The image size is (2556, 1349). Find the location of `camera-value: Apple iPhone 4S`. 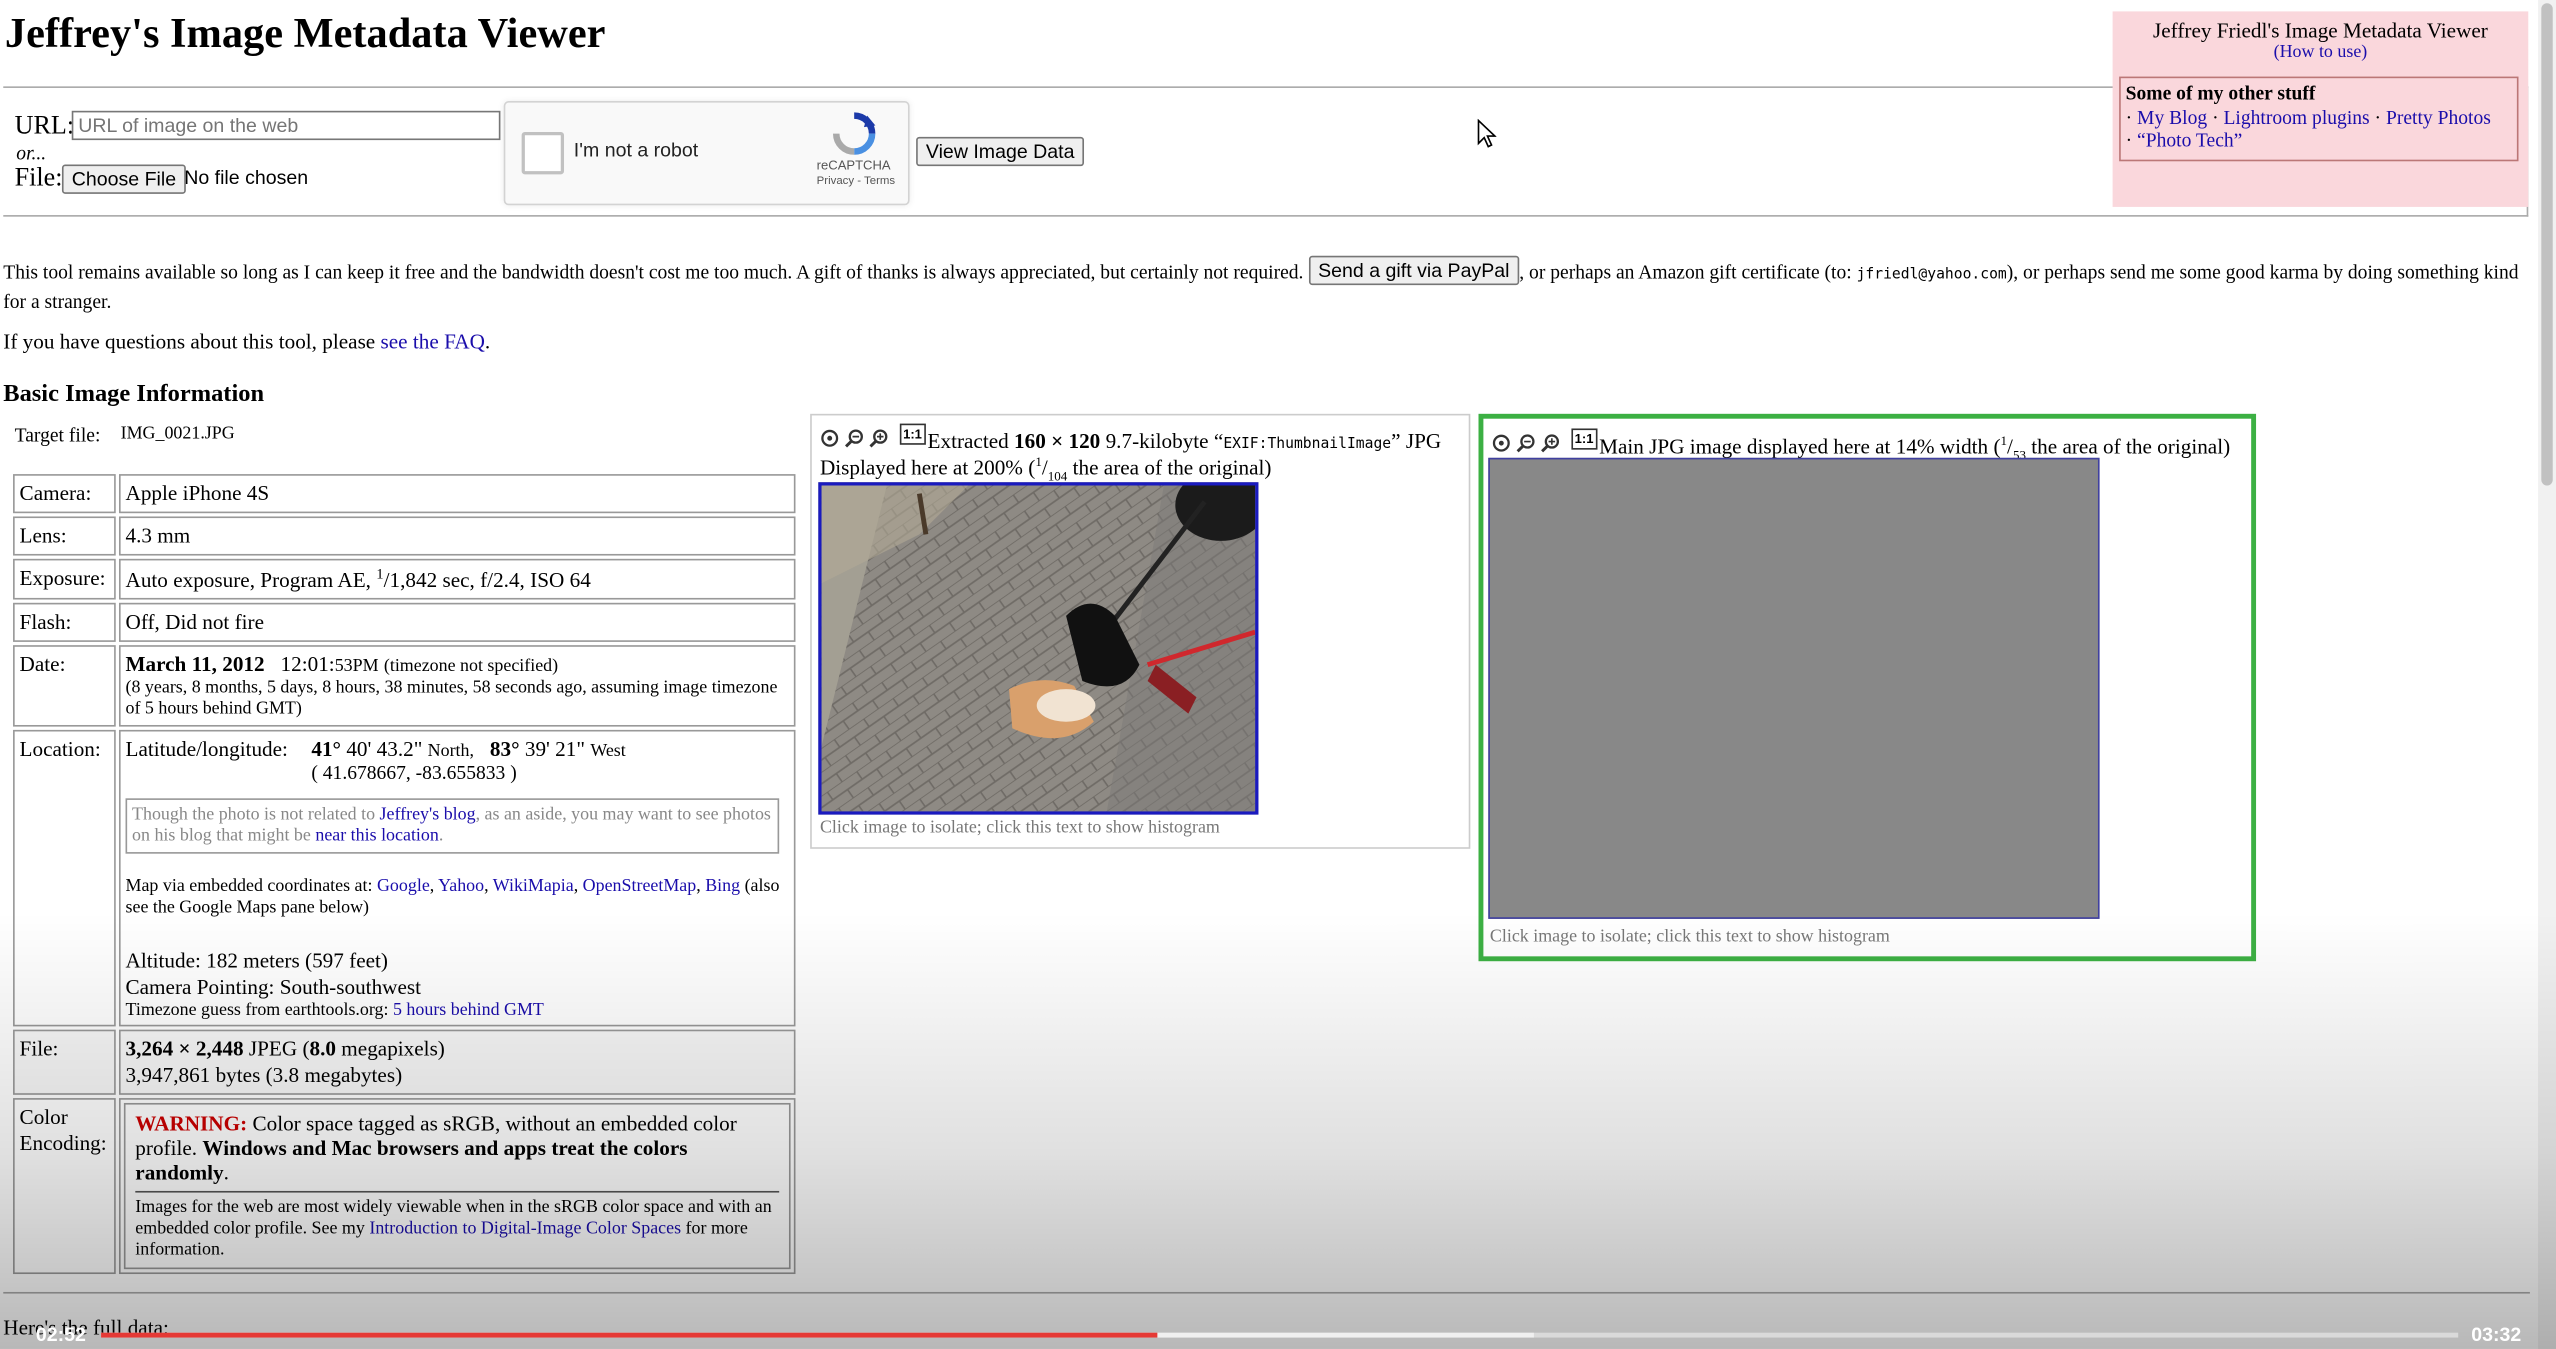

camera-value: Apple iPhone 4S is located at coordinates (457, 494).